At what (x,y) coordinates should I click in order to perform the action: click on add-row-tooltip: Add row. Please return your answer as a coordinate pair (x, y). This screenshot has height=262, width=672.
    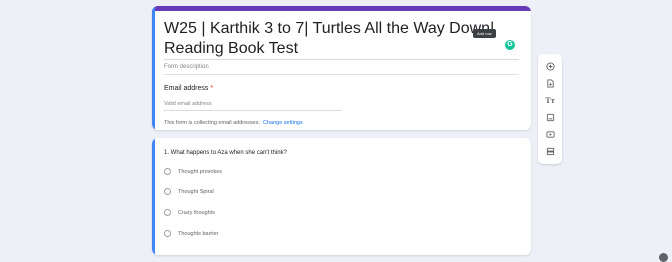
    Looking at the image, I should click on (484, 33).